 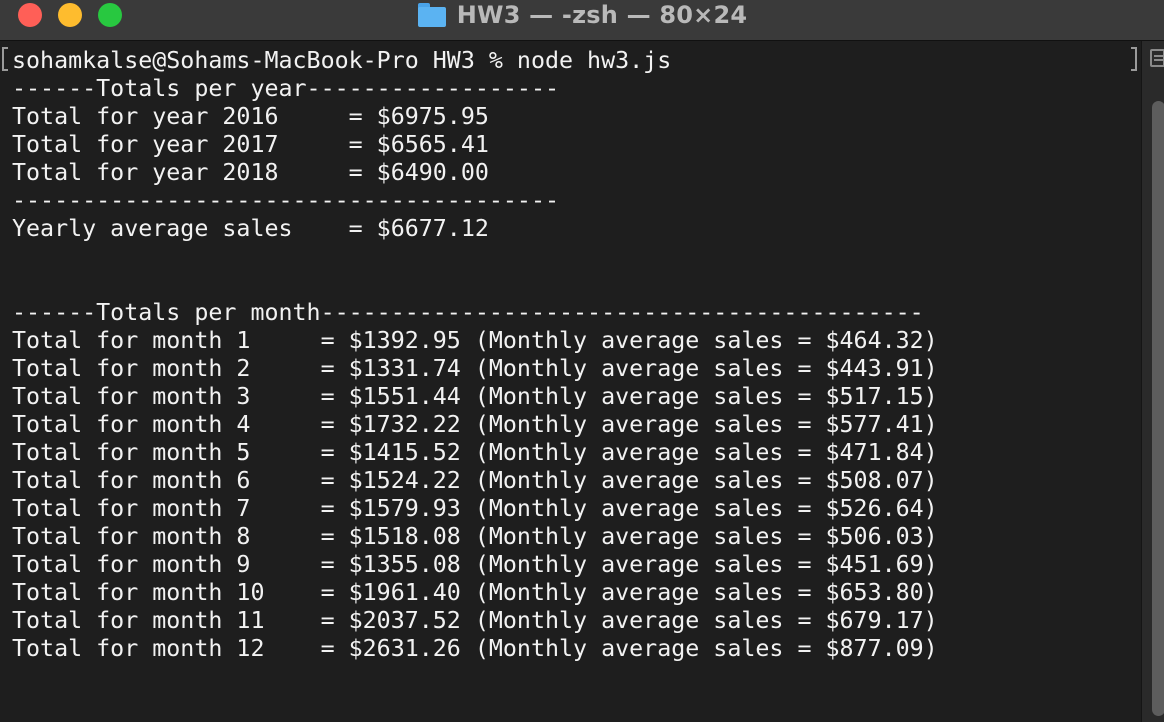 I want to click on folder-icon, so click(x=432, y=15).